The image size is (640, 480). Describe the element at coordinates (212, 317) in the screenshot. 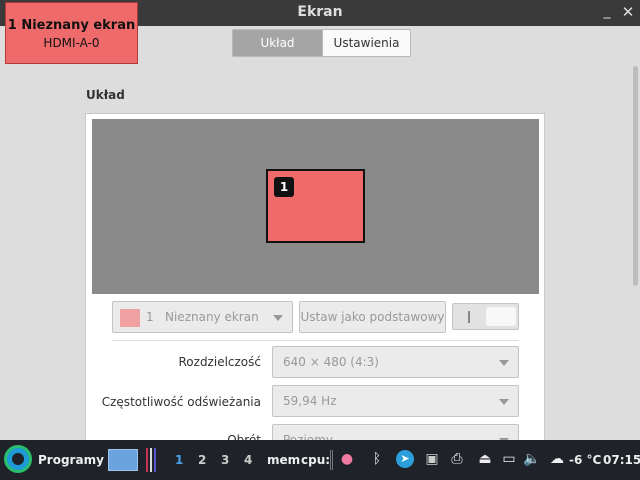

I see `monitor-select-name: Nieznany ekran` at that location.